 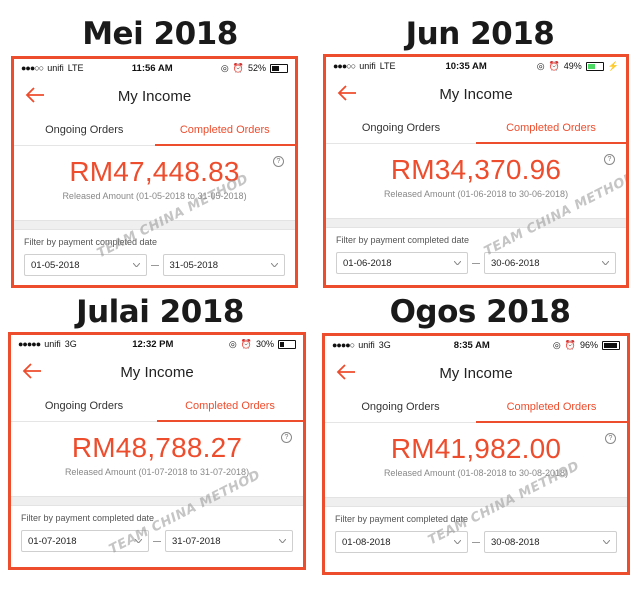 I want to click on end-date-select: 30-06-2018, so click(x=550, y=263).